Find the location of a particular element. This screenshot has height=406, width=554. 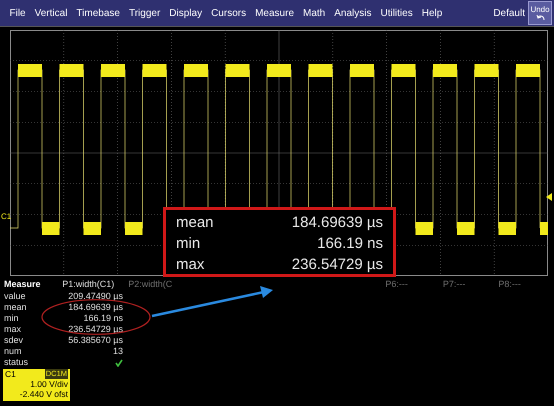

menu-item: Utilities is located at coordinates (397, 13).